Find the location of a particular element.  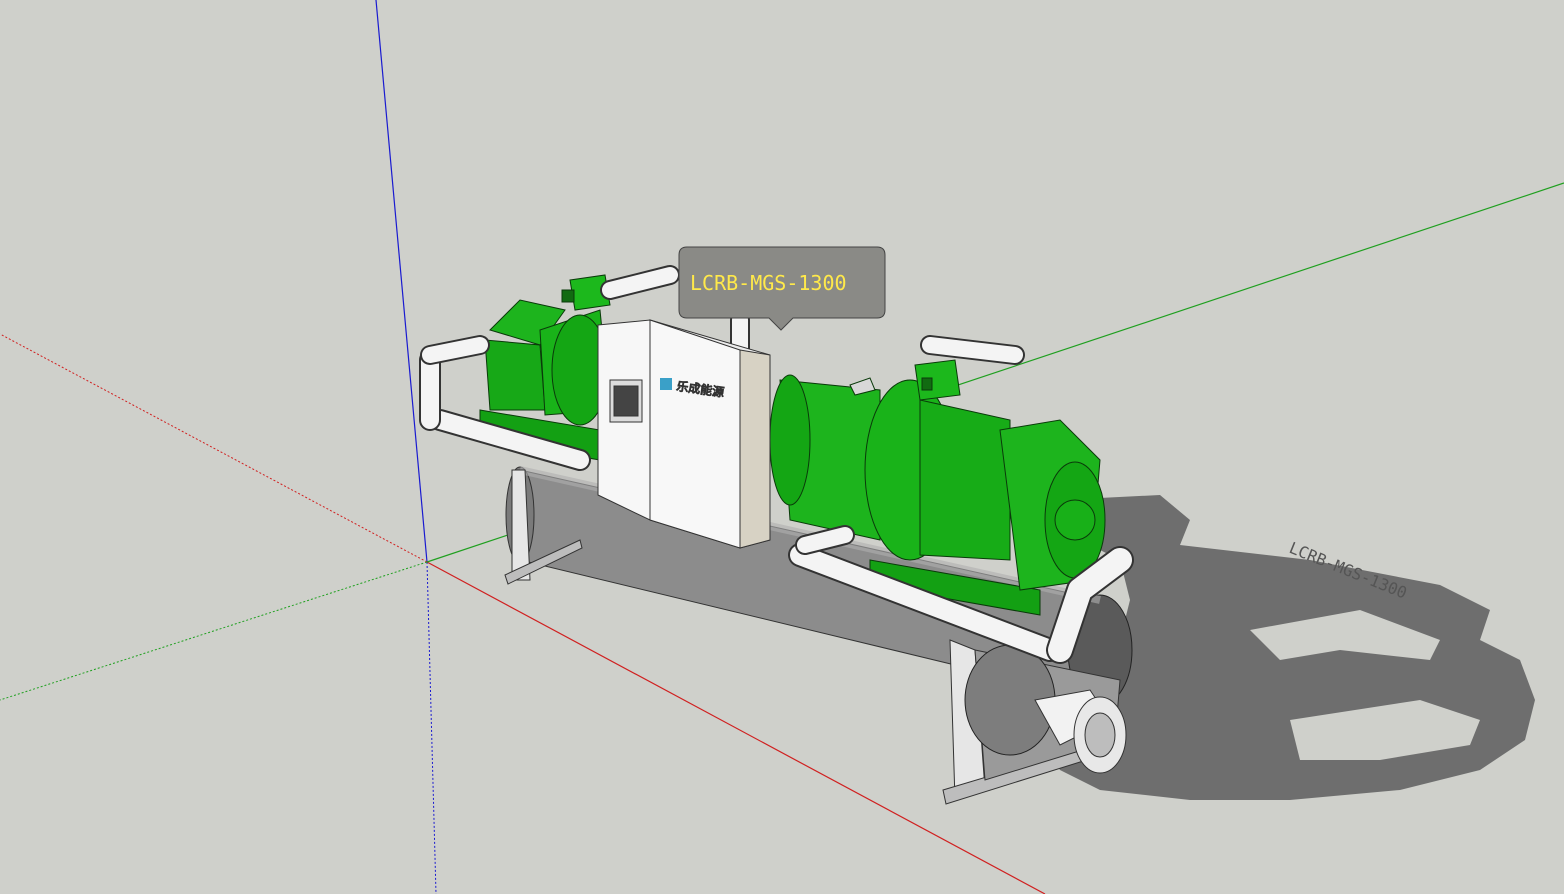

green-axis-negative is located at coordinates (214, 631).